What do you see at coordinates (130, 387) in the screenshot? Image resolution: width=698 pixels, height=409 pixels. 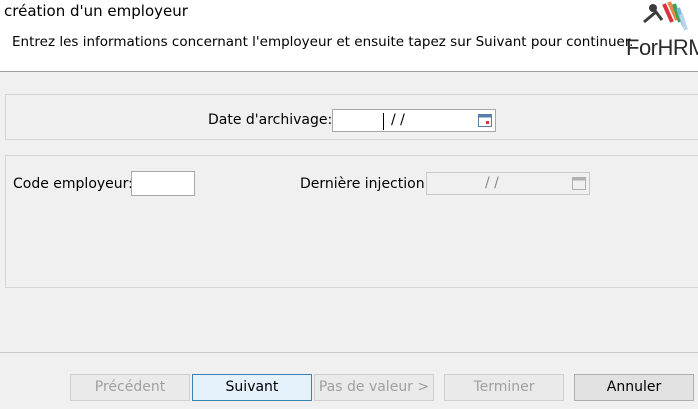 I see `previous-button: Précédent` at bounding box center [130, 387].